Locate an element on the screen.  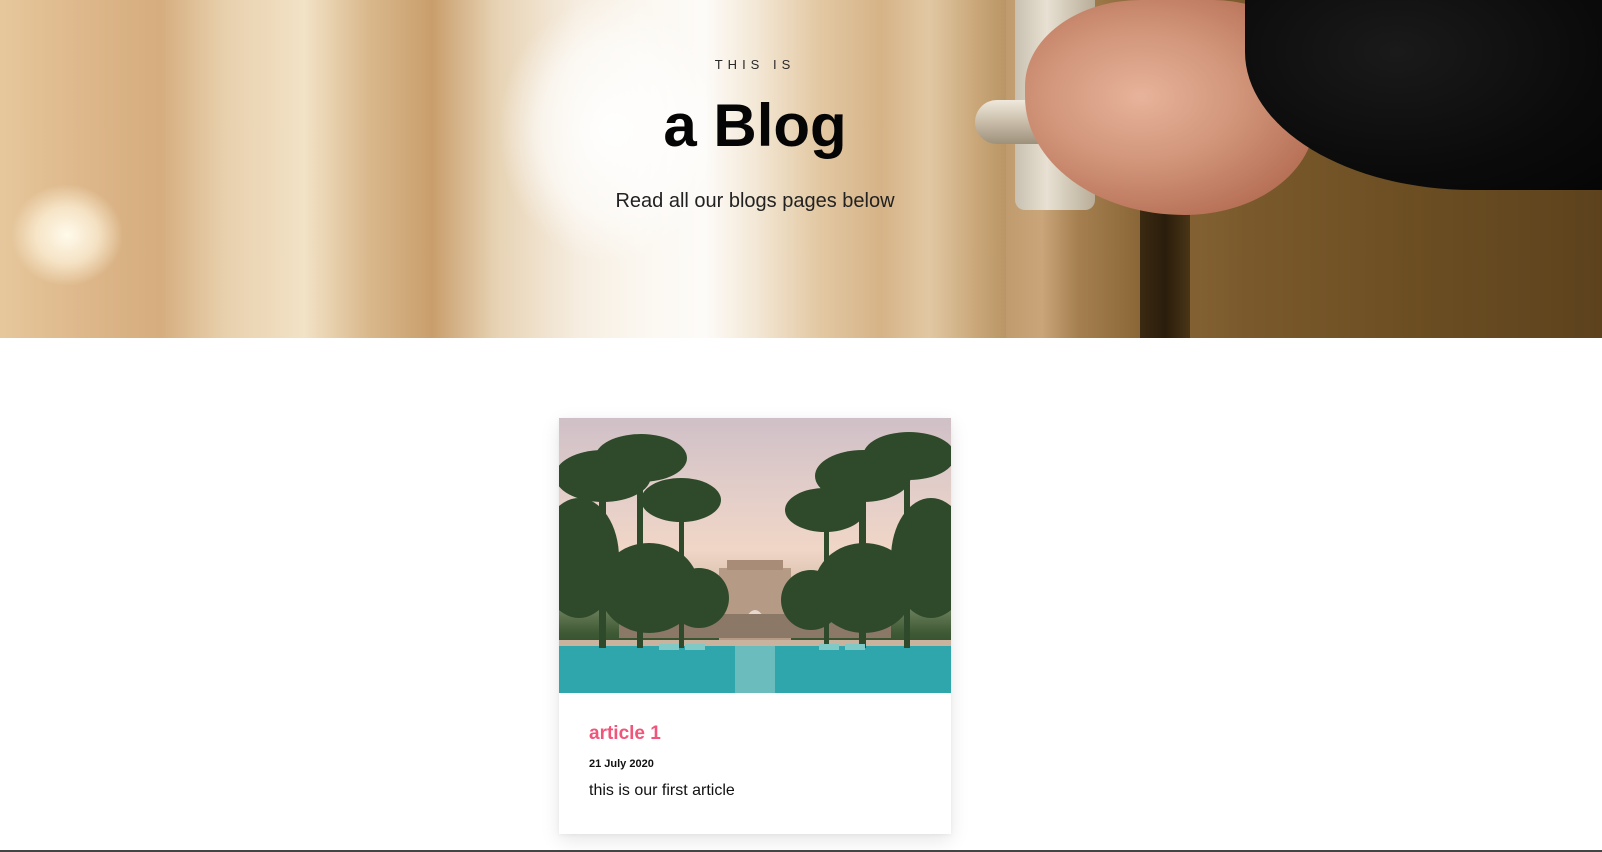
page-title: a Blog is located at coordinates (755, 125).